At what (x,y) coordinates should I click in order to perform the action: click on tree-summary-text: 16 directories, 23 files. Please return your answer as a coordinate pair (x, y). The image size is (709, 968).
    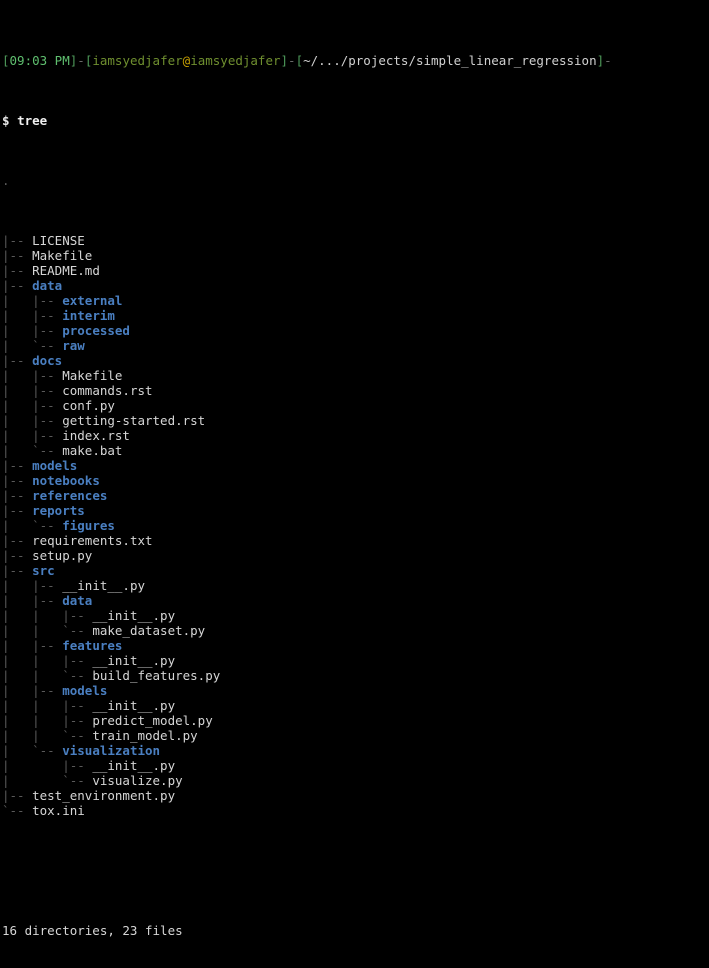
    Looking at the image, I should click on (92, 930).